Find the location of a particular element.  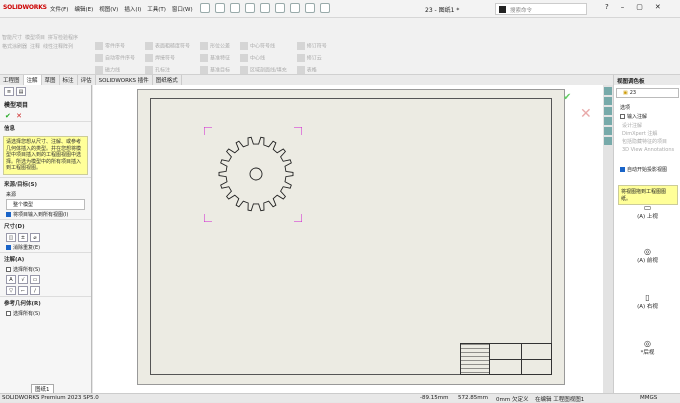

dimensions-header: 尺寸(D) is located at coordinates (45, 225).